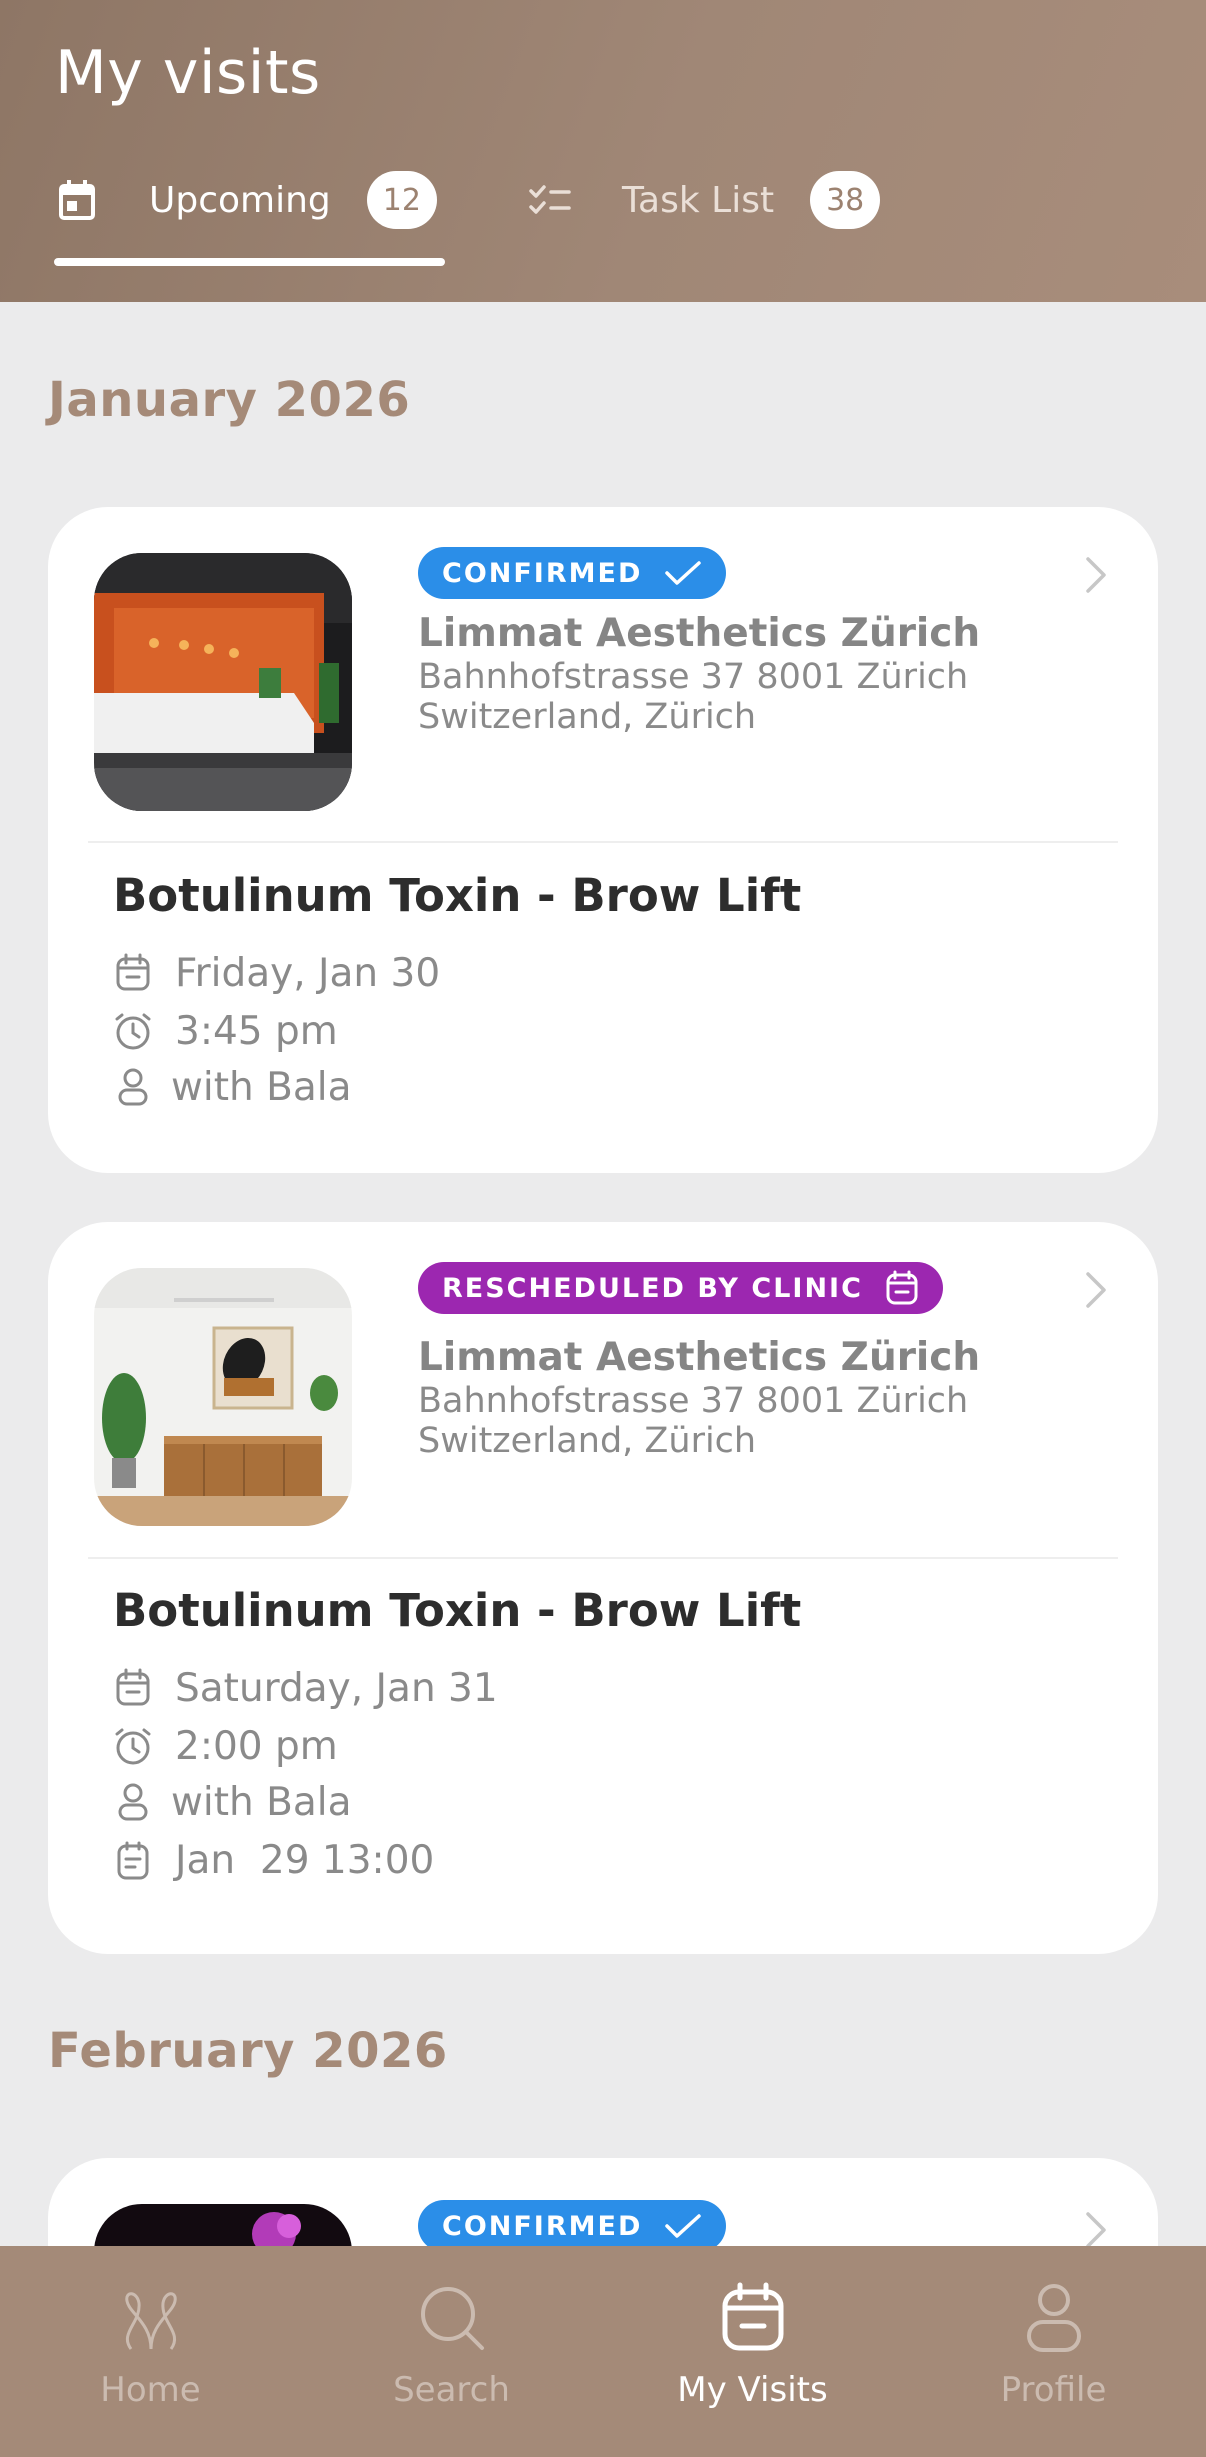  What do you see at coordinates (401, 200) in the screenshot?
I see `tab-upcoming-count: 12` at bounding box center [401, 200].